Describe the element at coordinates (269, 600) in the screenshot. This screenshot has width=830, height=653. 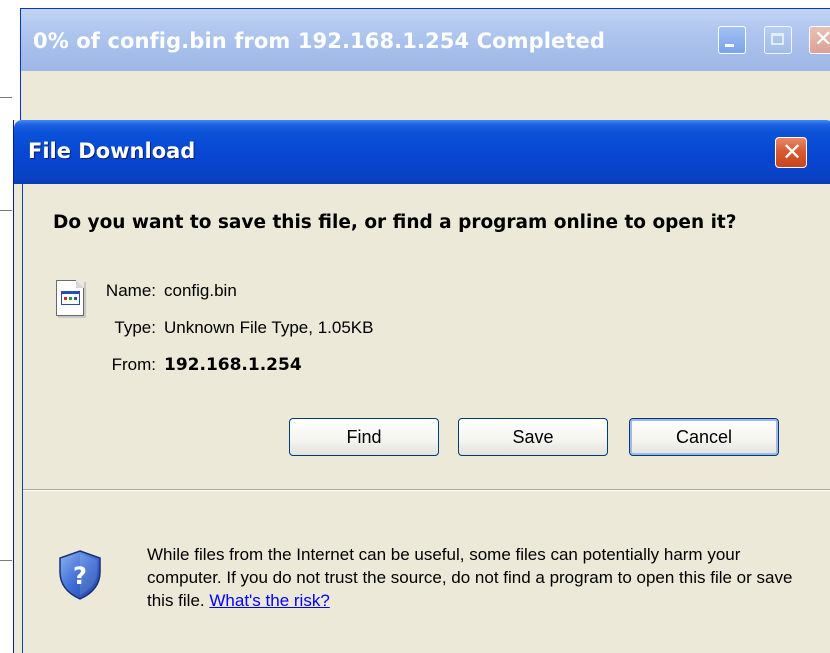
I see `whats-the-risk-link: What's the risk?` at that location.